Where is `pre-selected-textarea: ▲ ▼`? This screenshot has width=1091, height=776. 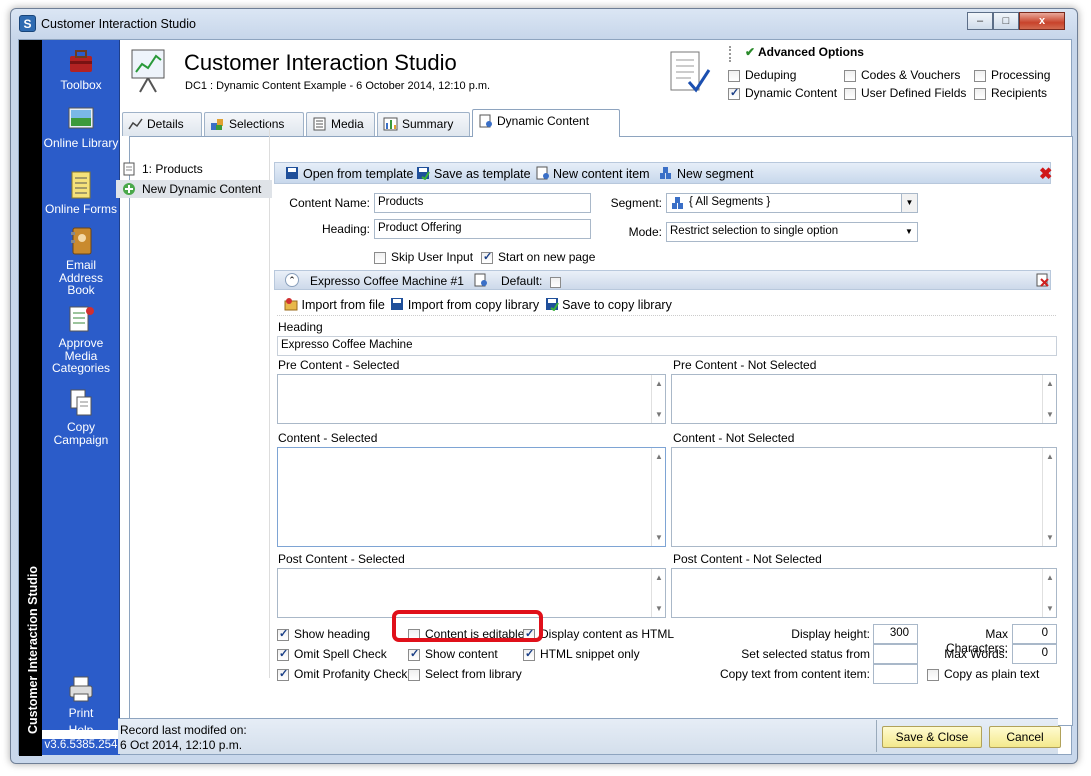
pre-selected-textarea: ▲ ▼ is located at coordinates (471, 399).